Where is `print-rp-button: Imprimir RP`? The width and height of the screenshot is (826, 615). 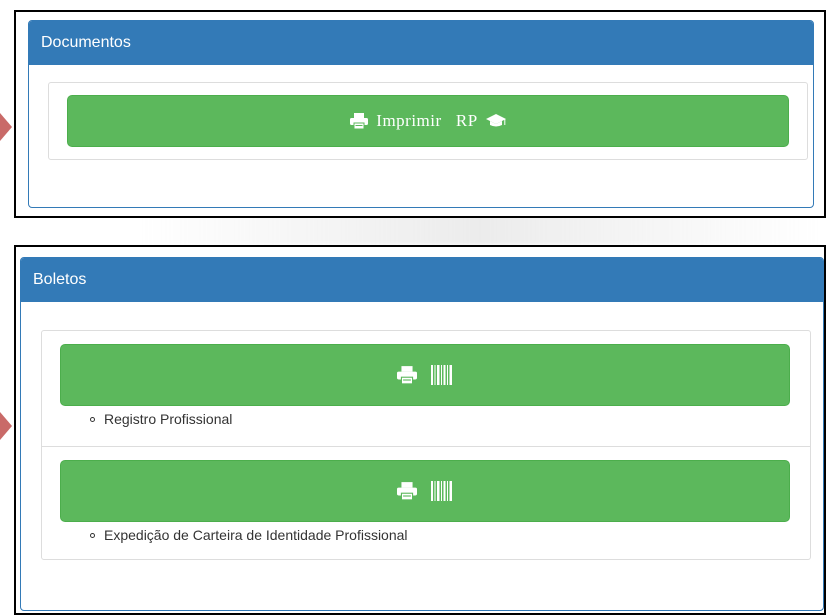 print-rp-button: Imprimir RP is located at coordinates (428, 121).